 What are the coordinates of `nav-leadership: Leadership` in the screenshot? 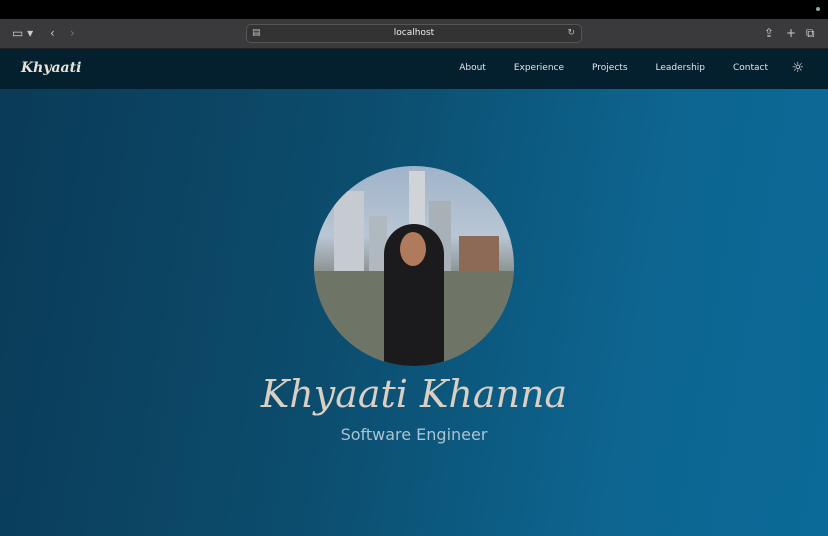 It's located at (680, 68).